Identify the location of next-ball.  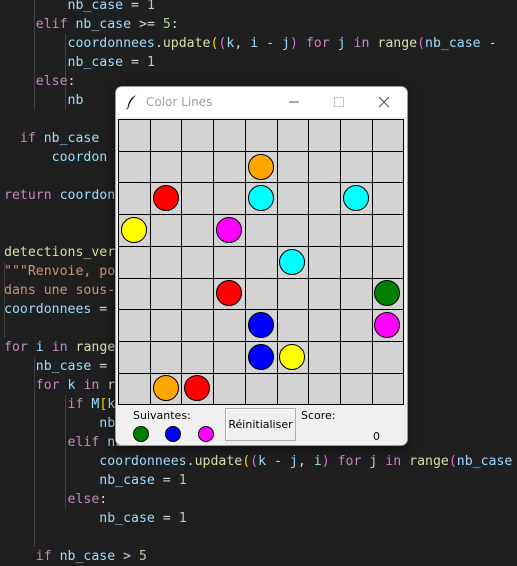
(173, 434).